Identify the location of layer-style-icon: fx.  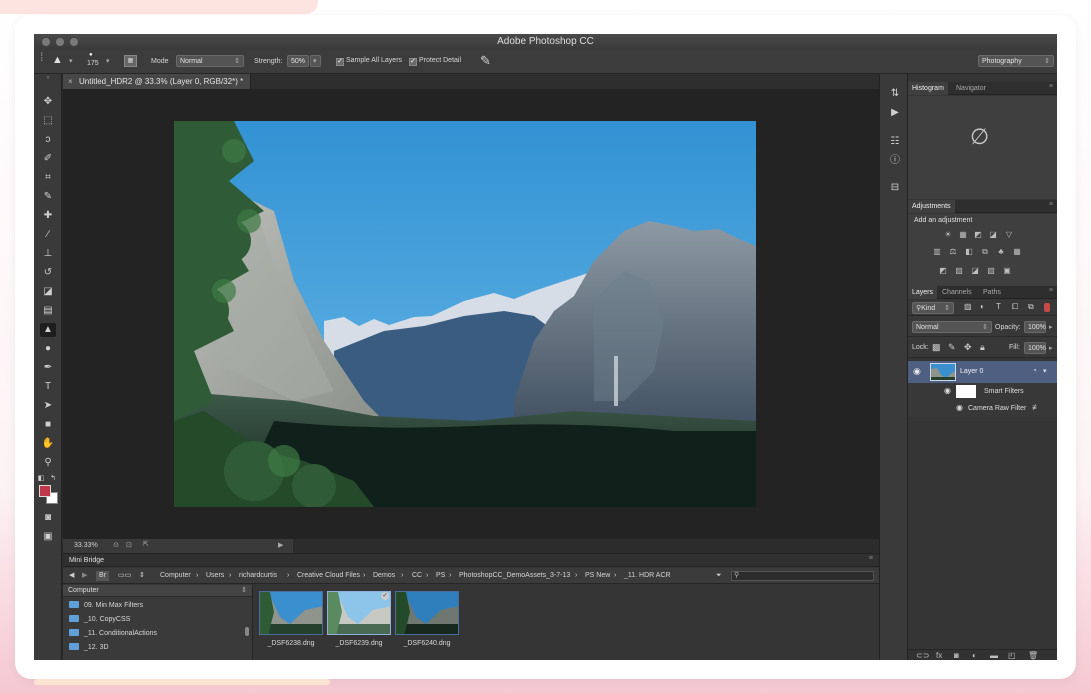
(939, 655).